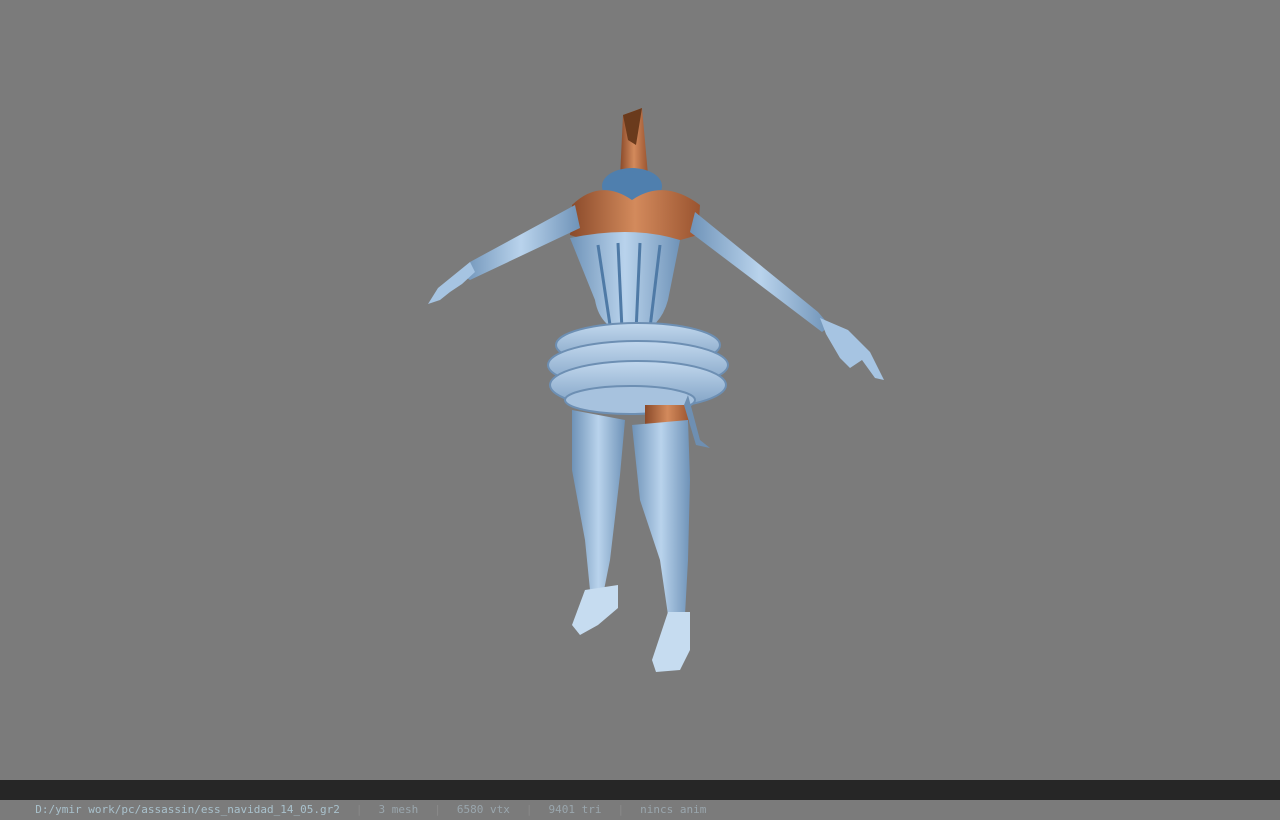 The height and width of the screenshot is (820, 1280). What do you see at coordinates (661, 517) in the screenshot?
I see `right-leg` at bounding box center [661, 517].